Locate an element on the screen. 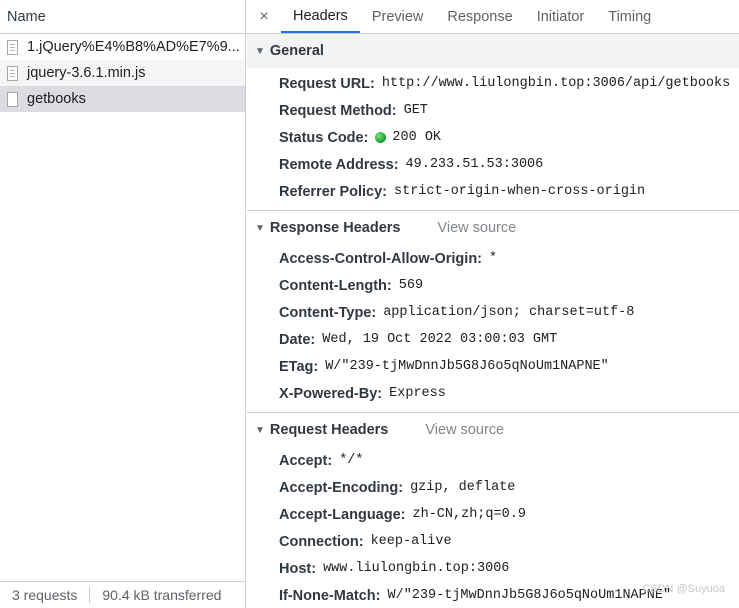  header-key: Status Code: is located at coordinates (324, 137).